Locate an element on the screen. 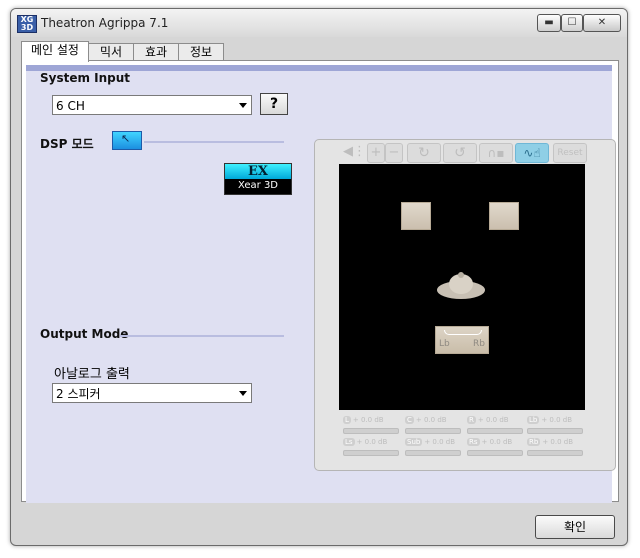 This screenshot has height=558, width=640. pointer-icon: ↖ is located at coordinates (126, 138).